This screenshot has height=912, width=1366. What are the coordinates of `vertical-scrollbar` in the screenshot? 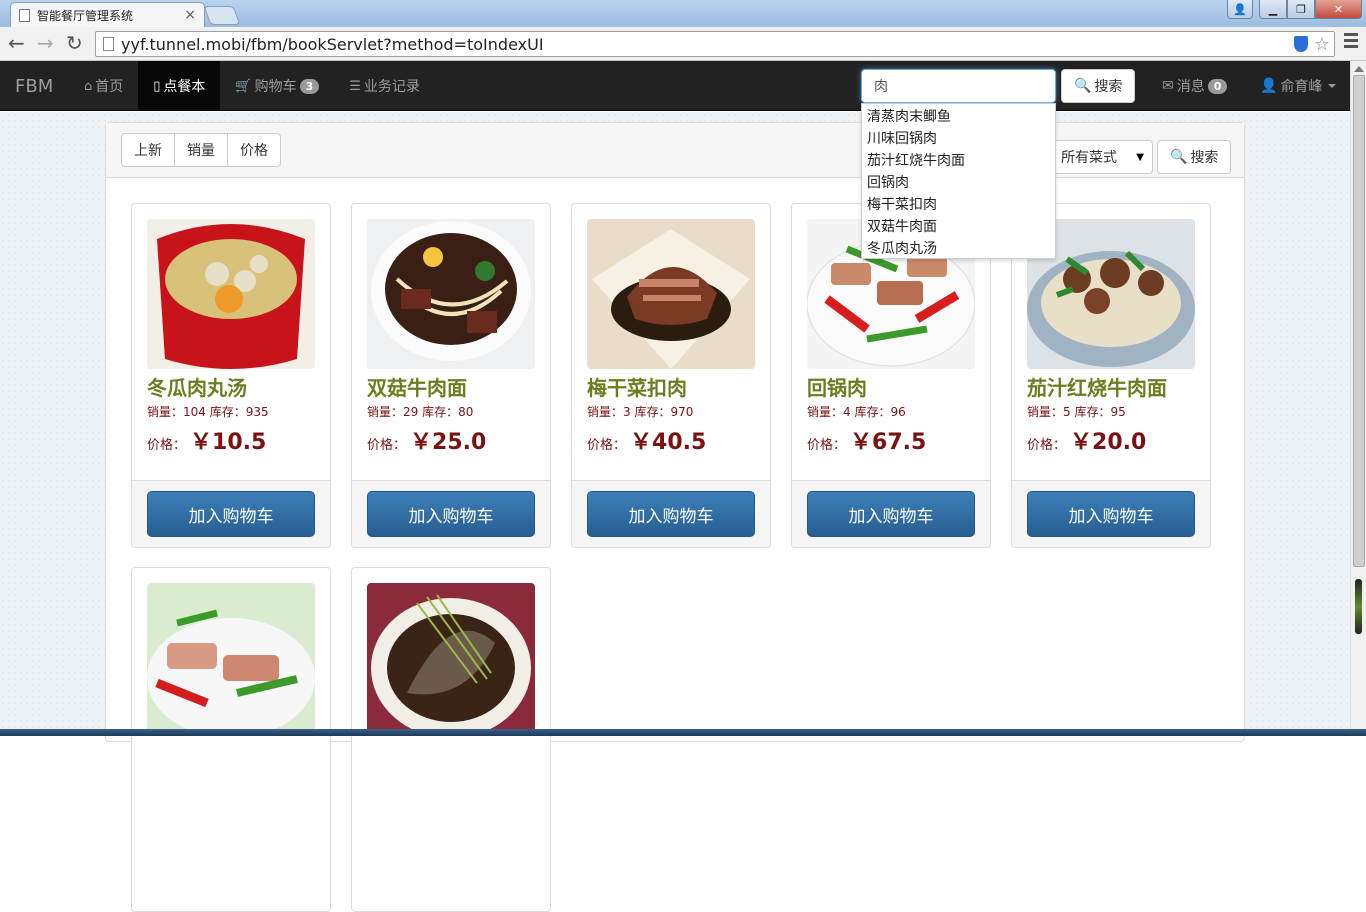 It's located at (1358, 396).